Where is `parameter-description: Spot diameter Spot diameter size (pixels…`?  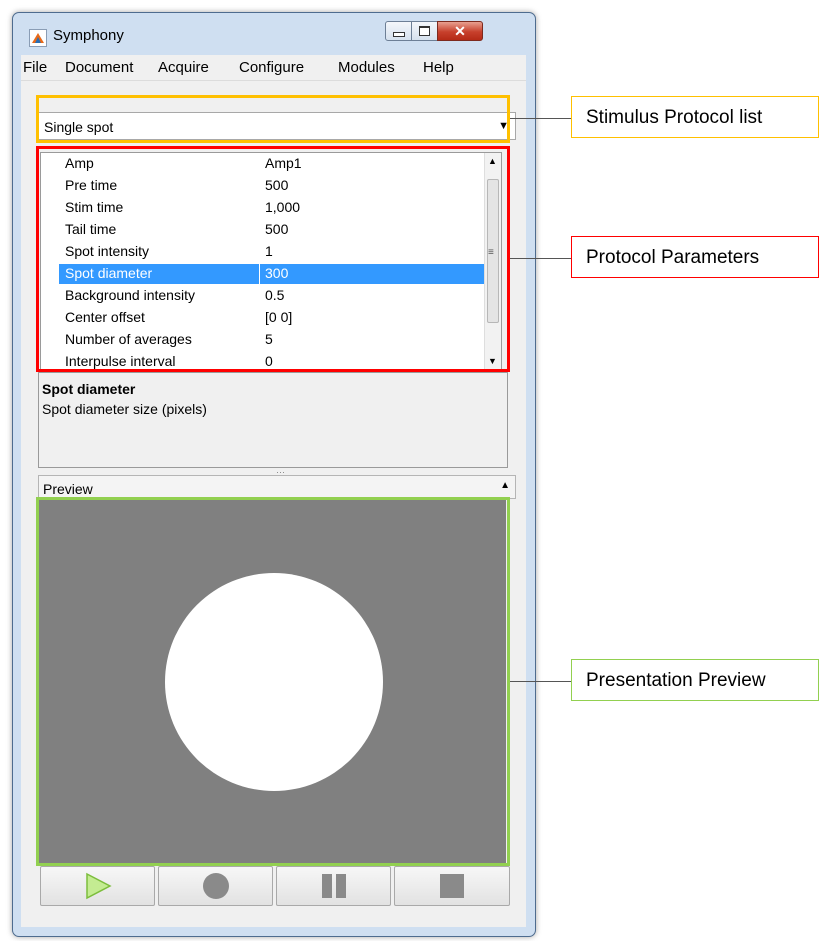 parameter-description: Spot diameter Spot diameter size (pixels… is located at coordinates (273, 420).